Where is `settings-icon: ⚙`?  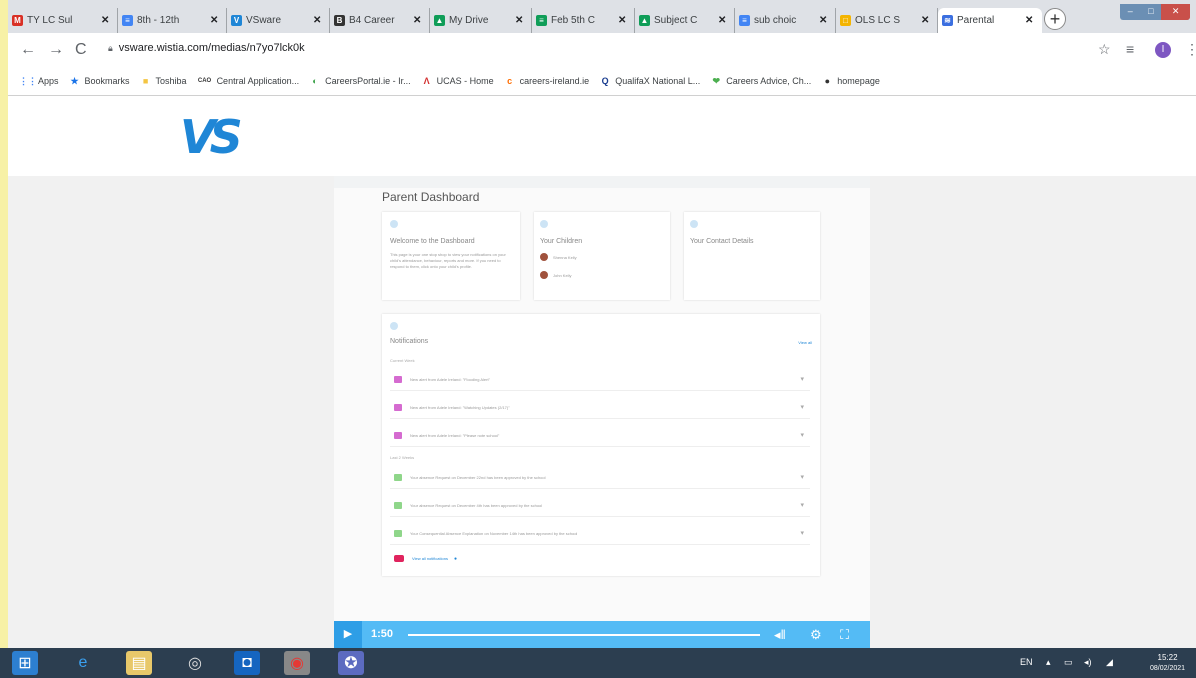
settings-icon: ⚙ is located at coordinates (816, 635).